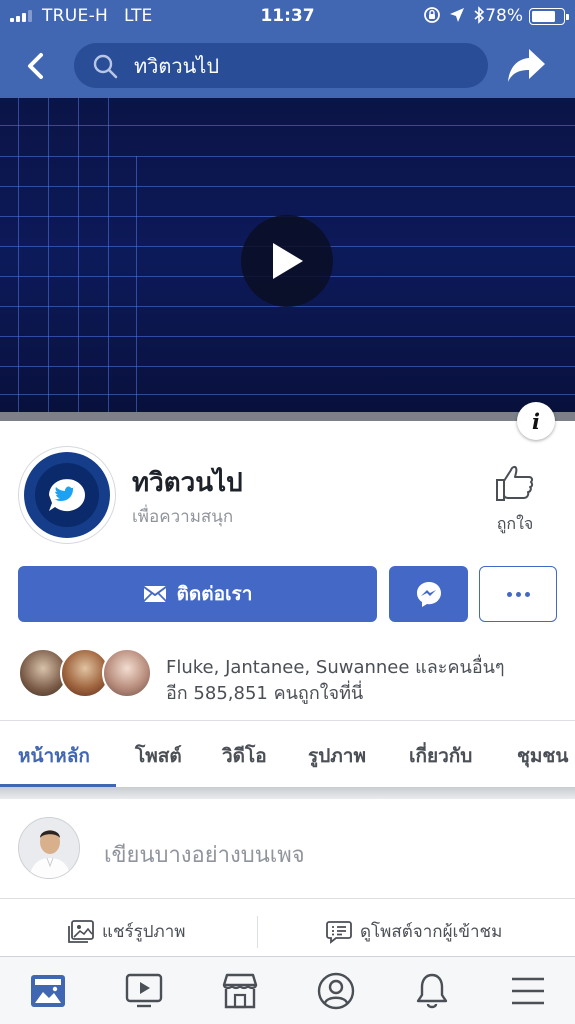  What do you see at coordinates (287, 416) in the screenshot?
I see `video-progress-bar` at bounding box center [287, 416].